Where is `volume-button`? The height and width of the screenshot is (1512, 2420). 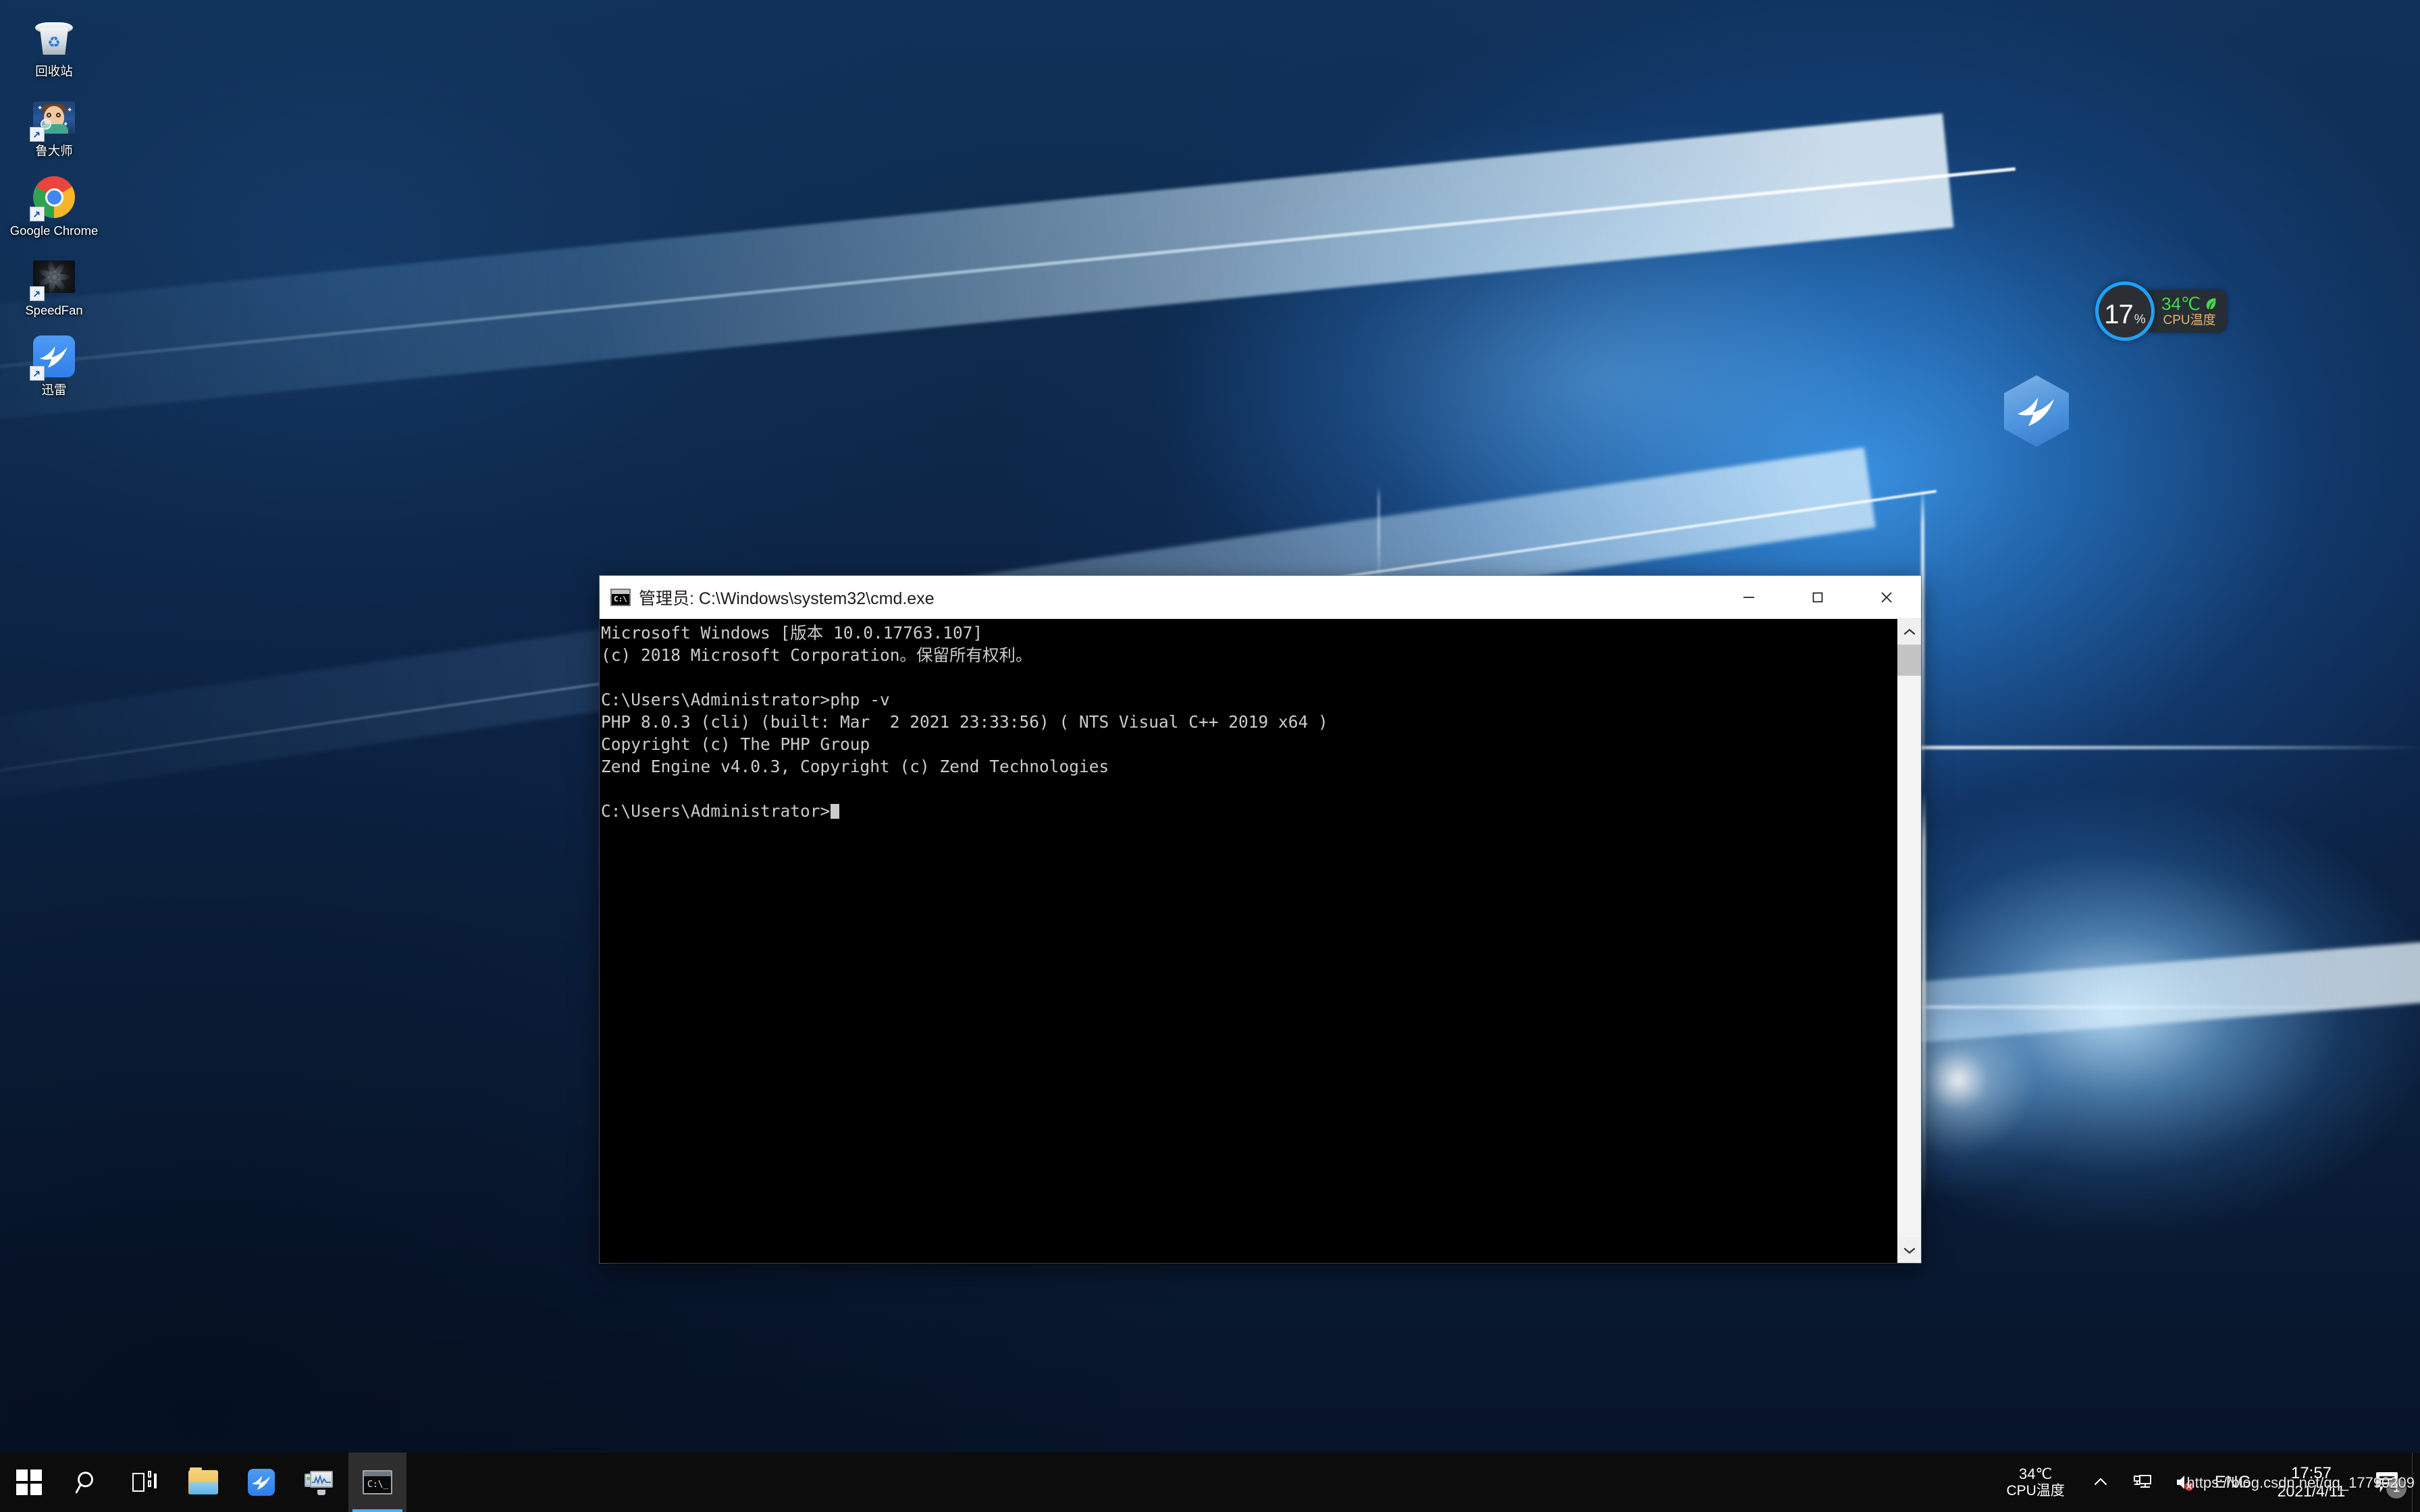
volume-button is located at coordinates (2184, 1482).